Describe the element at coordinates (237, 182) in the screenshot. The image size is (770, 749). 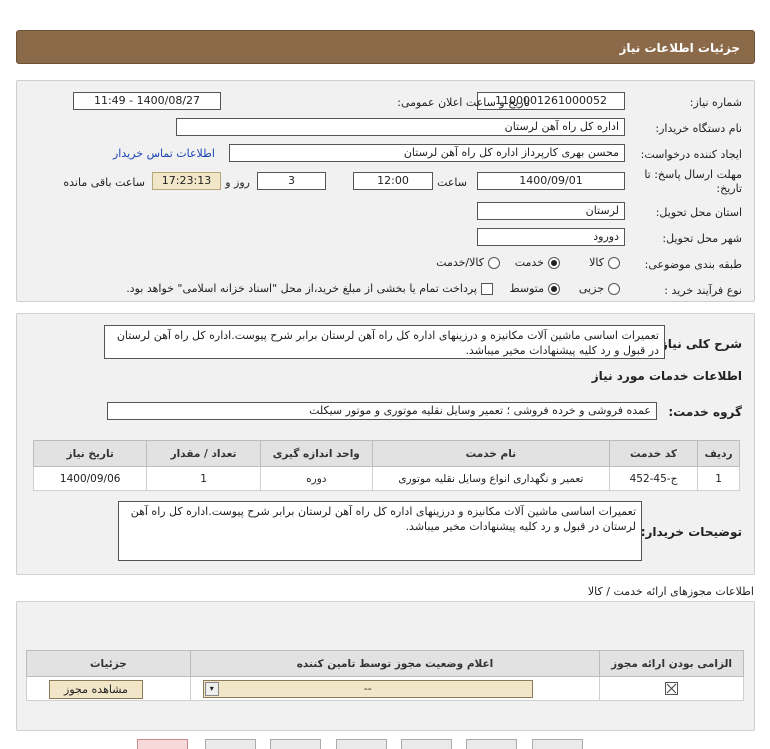
I see `days-label: روز و` at that location.